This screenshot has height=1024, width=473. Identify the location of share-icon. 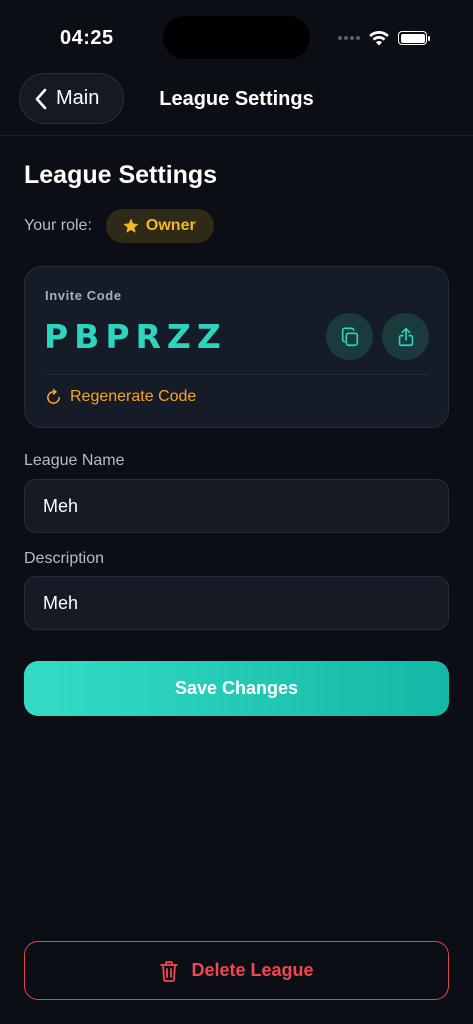
(405, 336).